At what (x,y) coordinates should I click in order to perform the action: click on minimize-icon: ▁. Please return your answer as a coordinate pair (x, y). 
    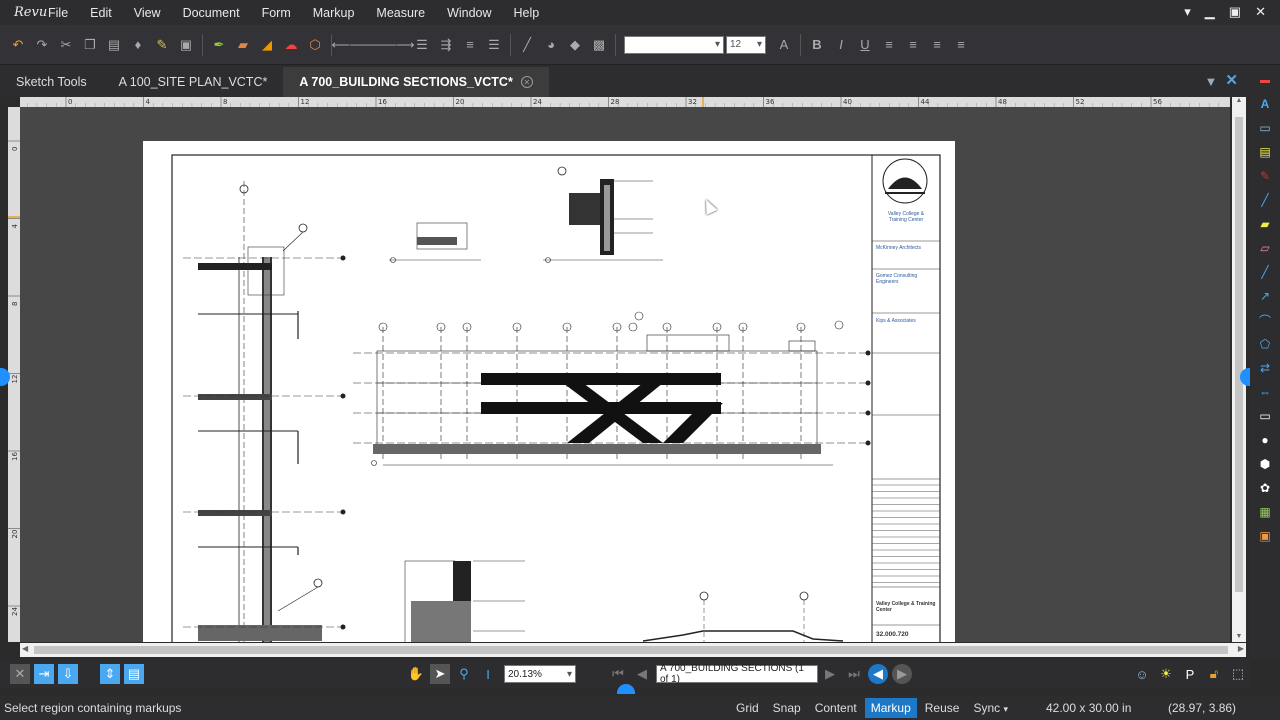
    Looking at the image, I should click on (1210, 12).